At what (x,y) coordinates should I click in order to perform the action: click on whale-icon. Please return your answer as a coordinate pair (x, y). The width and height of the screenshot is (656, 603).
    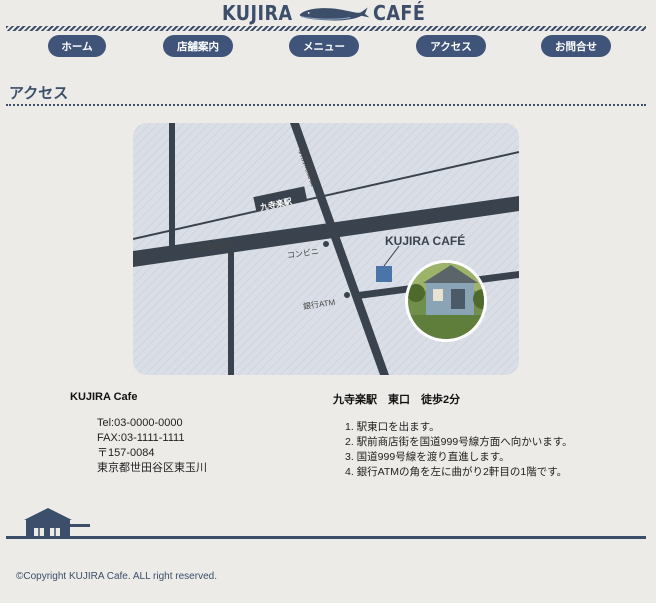
    Looking at the image, I should click on (334, 14).